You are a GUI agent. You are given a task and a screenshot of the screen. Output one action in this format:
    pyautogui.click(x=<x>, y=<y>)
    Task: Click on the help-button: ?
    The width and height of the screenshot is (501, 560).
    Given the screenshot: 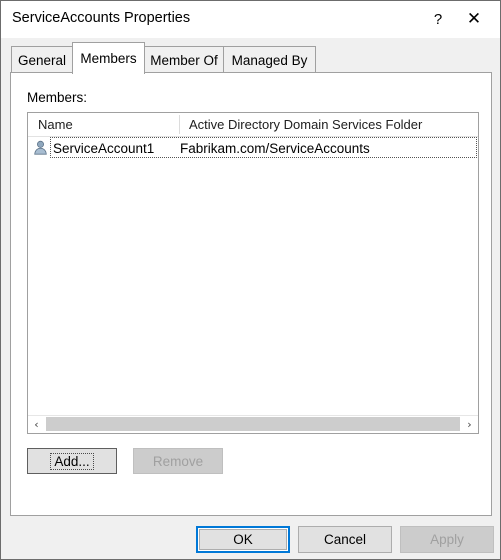 What is the action you would take?
    pyautogui.click(x=438, y=19)
    